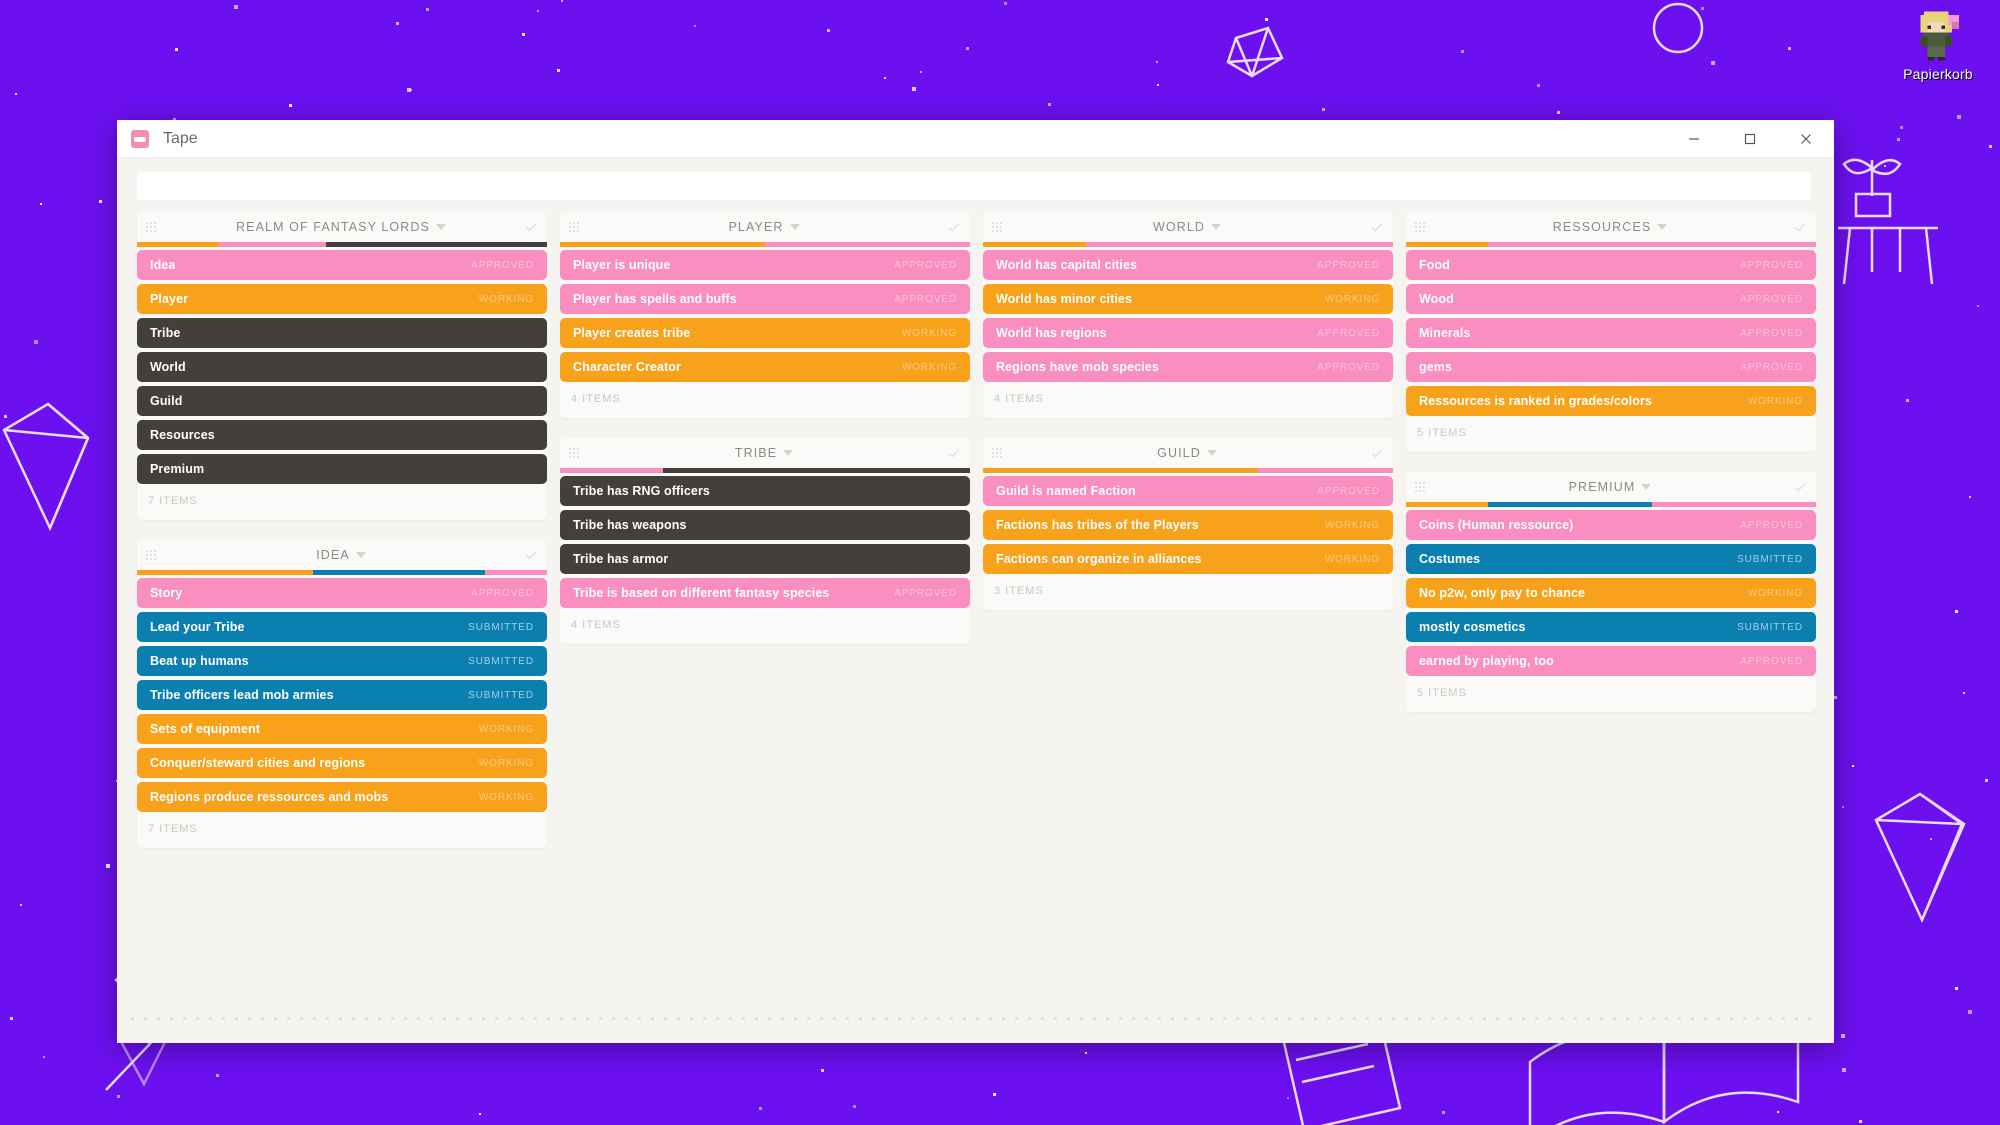 Image resolution: width=2000 pixels, height=1125 pixels. What do you see at coordinates (765, 525) in the screenshot?
I see `task-card: Tribe has weapons` at bounding box center [765, 525].